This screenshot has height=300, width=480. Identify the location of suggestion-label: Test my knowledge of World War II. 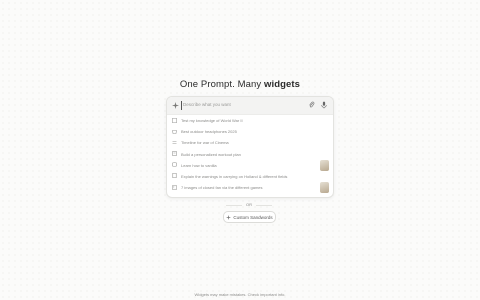
(212, 121).